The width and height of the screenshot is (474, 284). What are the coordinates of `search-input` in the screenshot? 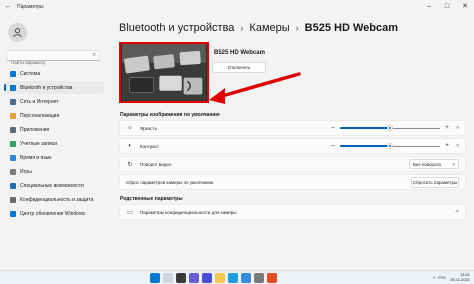 It's located at (44, 62).